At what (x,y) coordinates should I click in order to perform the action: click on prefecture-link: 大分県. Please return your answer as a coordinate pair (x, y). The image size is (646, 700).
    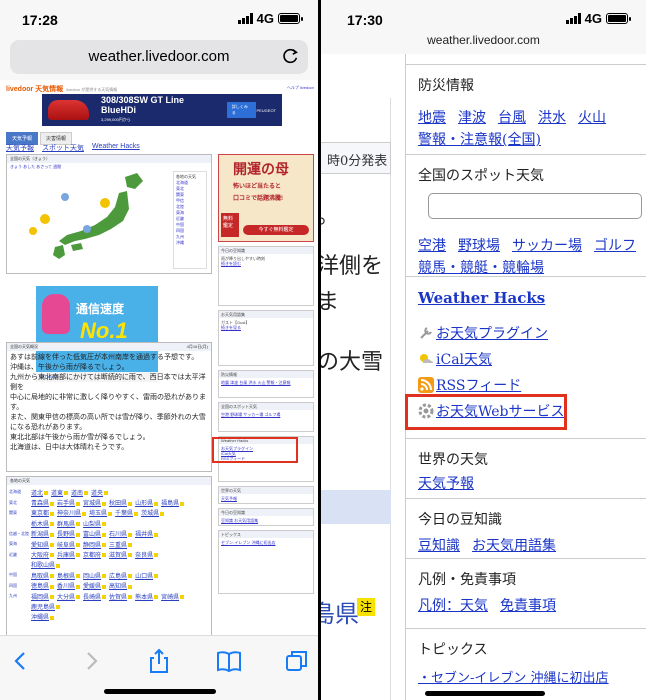
    Looking at the image, I should click on (68, 596).